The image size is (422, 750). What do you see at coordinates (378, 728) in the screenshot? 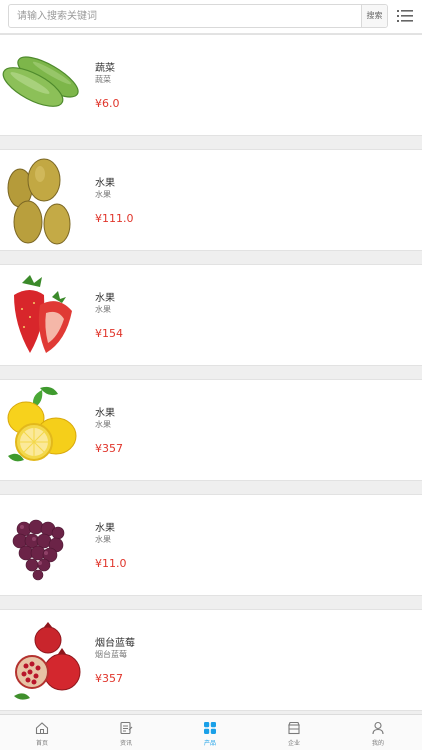
I see `user-icon` at bounding box center [378, 728].